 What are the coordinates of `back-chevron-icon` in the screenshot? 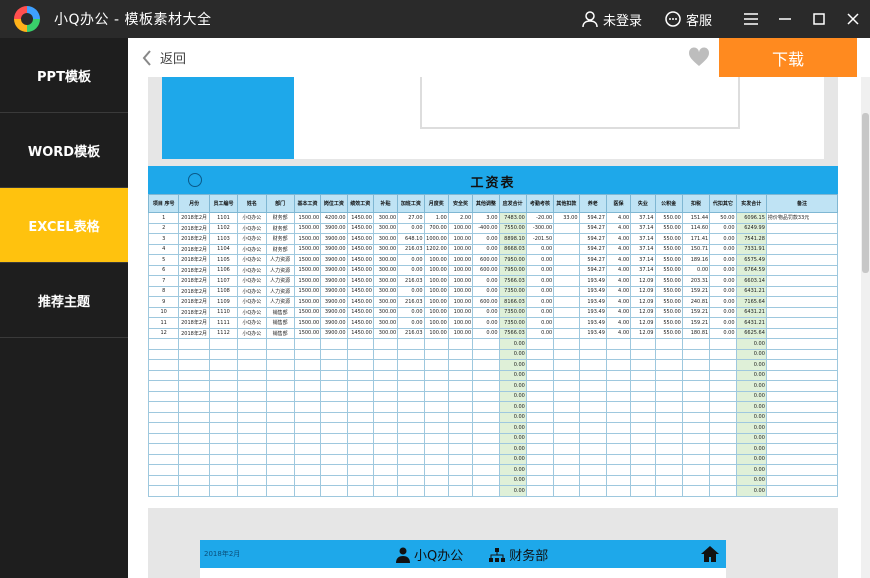 It's located at (146, 57).